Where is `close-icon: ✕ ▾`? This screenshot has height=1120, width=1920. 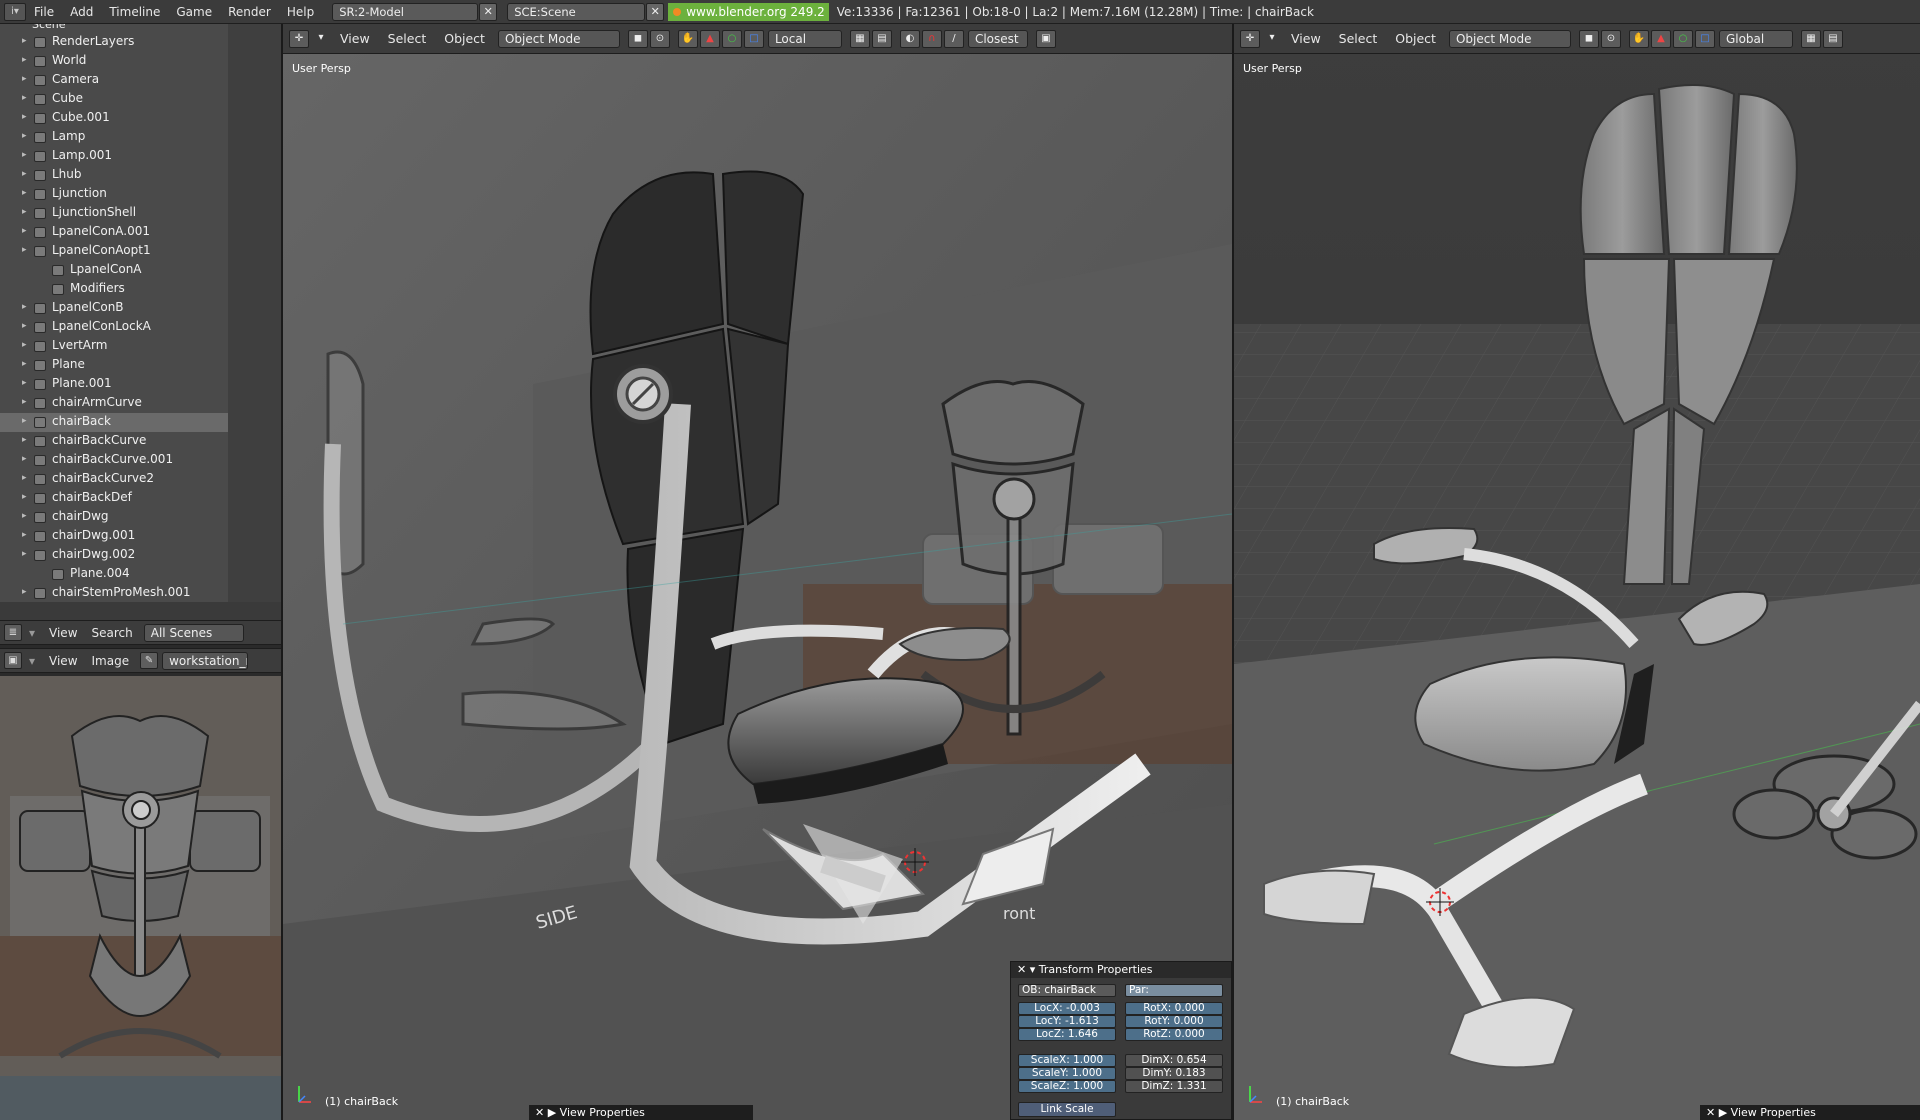
close-icon: ✕ ▾ is located at coordinates (1028, 969).